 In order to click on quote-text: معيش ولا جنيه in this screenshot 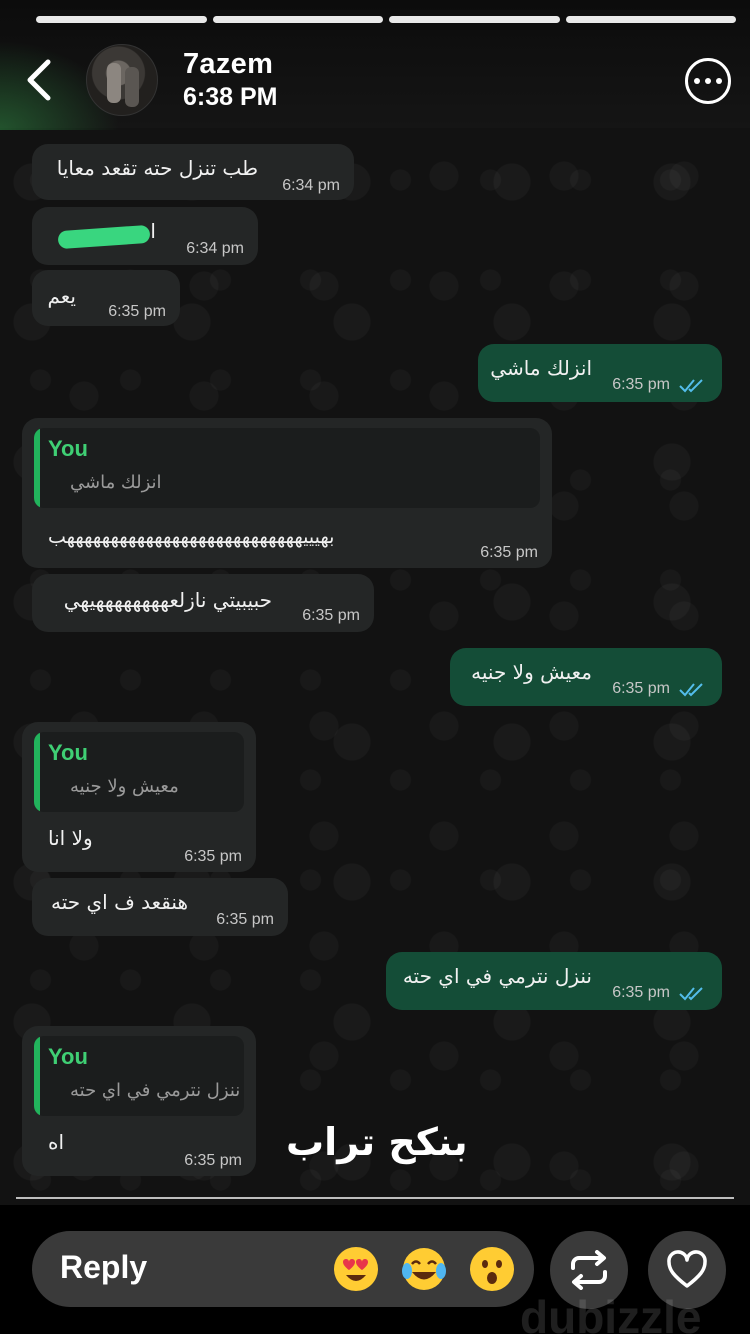, I will do `click(124, 786)`.